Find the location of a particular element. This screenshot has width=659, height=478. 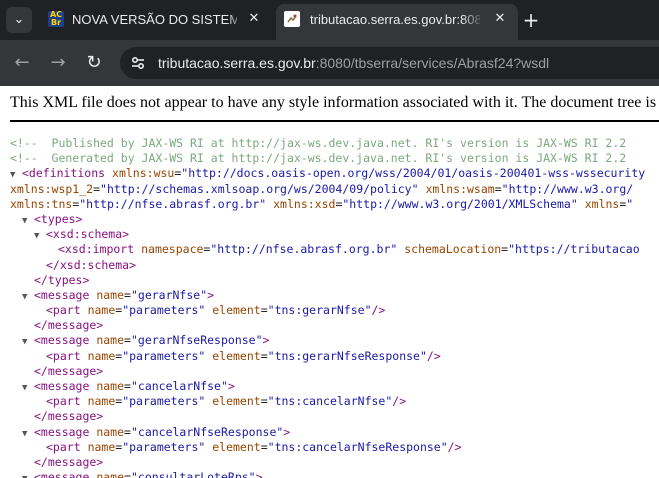

xml-line-content: <xsd:schema> is located at coordinates (88, 234).